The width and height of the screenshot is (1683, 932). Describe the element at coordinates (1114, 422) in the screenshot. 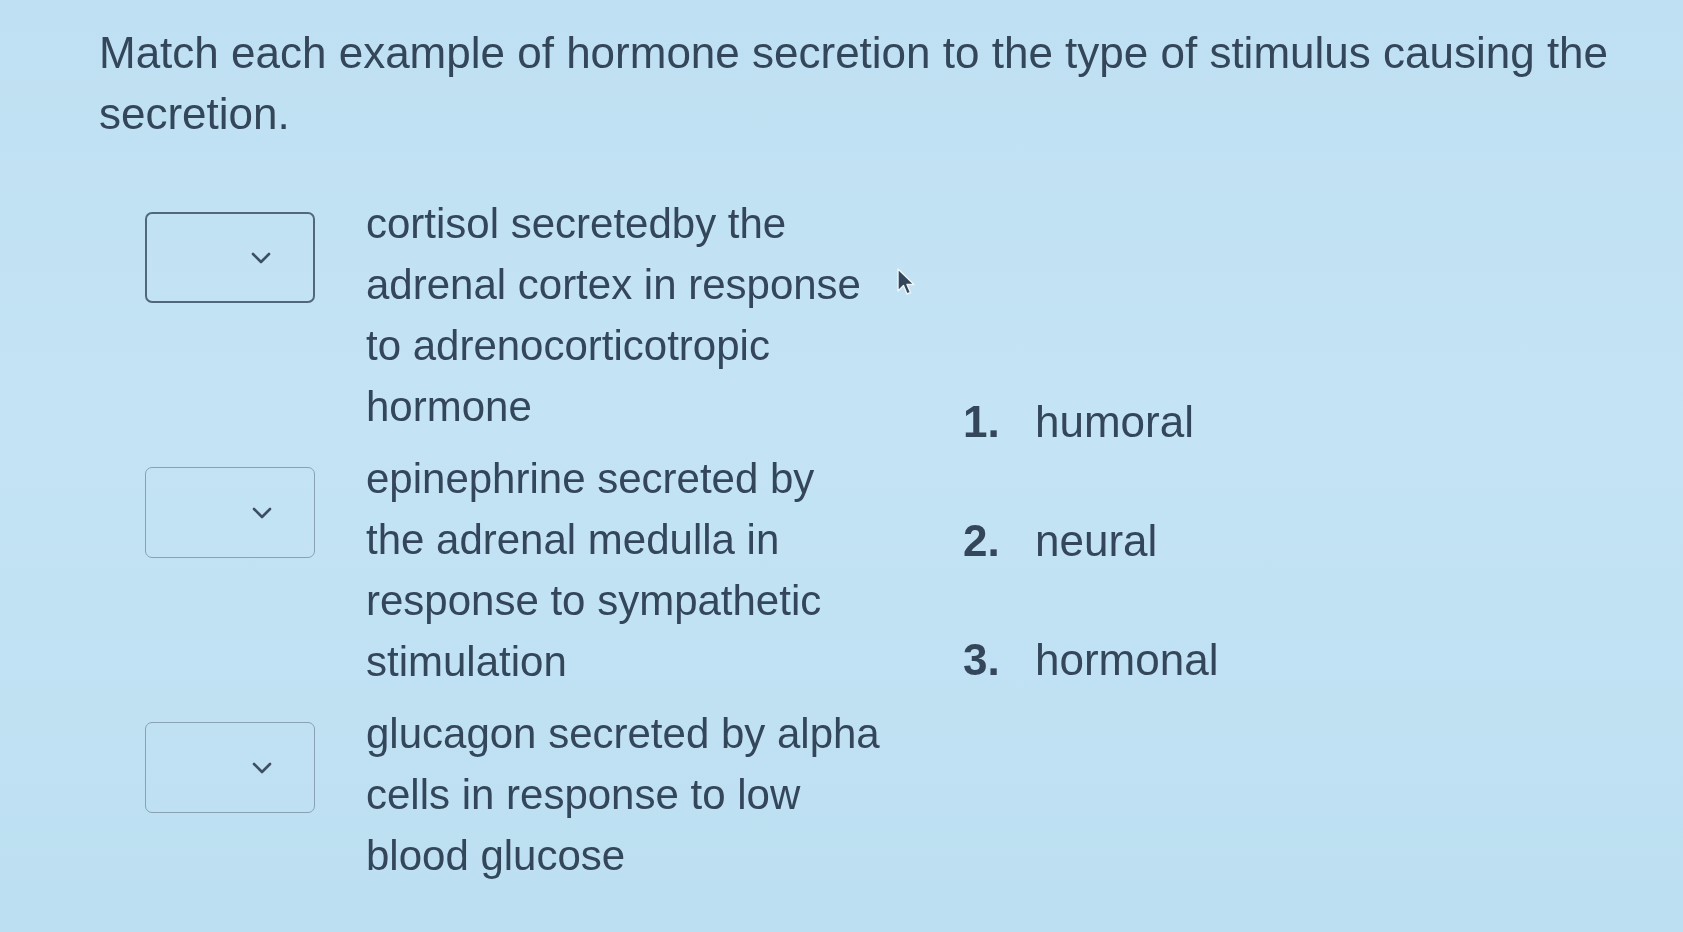

I see `option-label: humoral` at that location.